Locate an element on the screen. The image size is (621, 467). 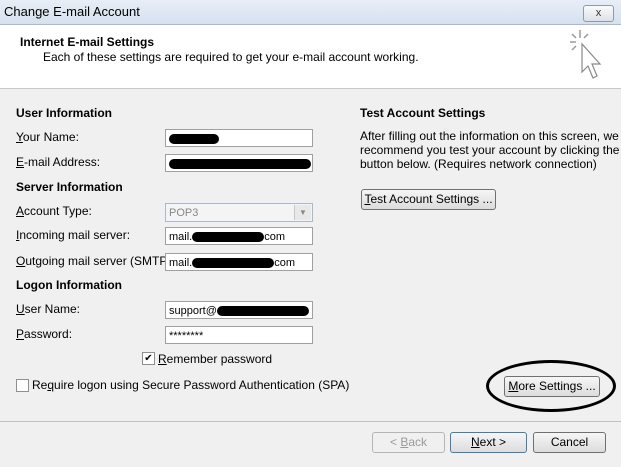
server-info-heading: Server Information is located at coordinates (69, 187).